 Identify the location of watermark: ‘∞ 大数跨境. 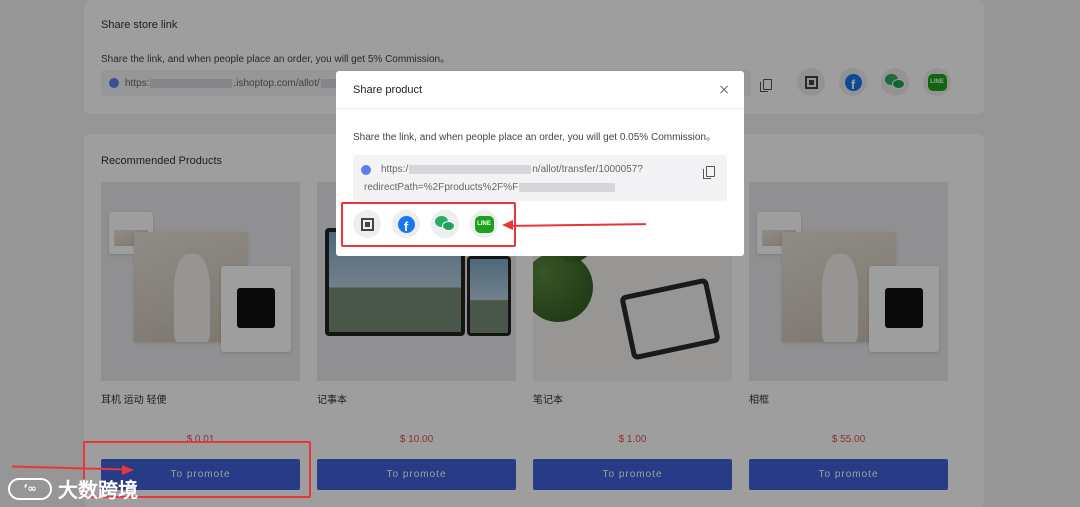
(73, 488).